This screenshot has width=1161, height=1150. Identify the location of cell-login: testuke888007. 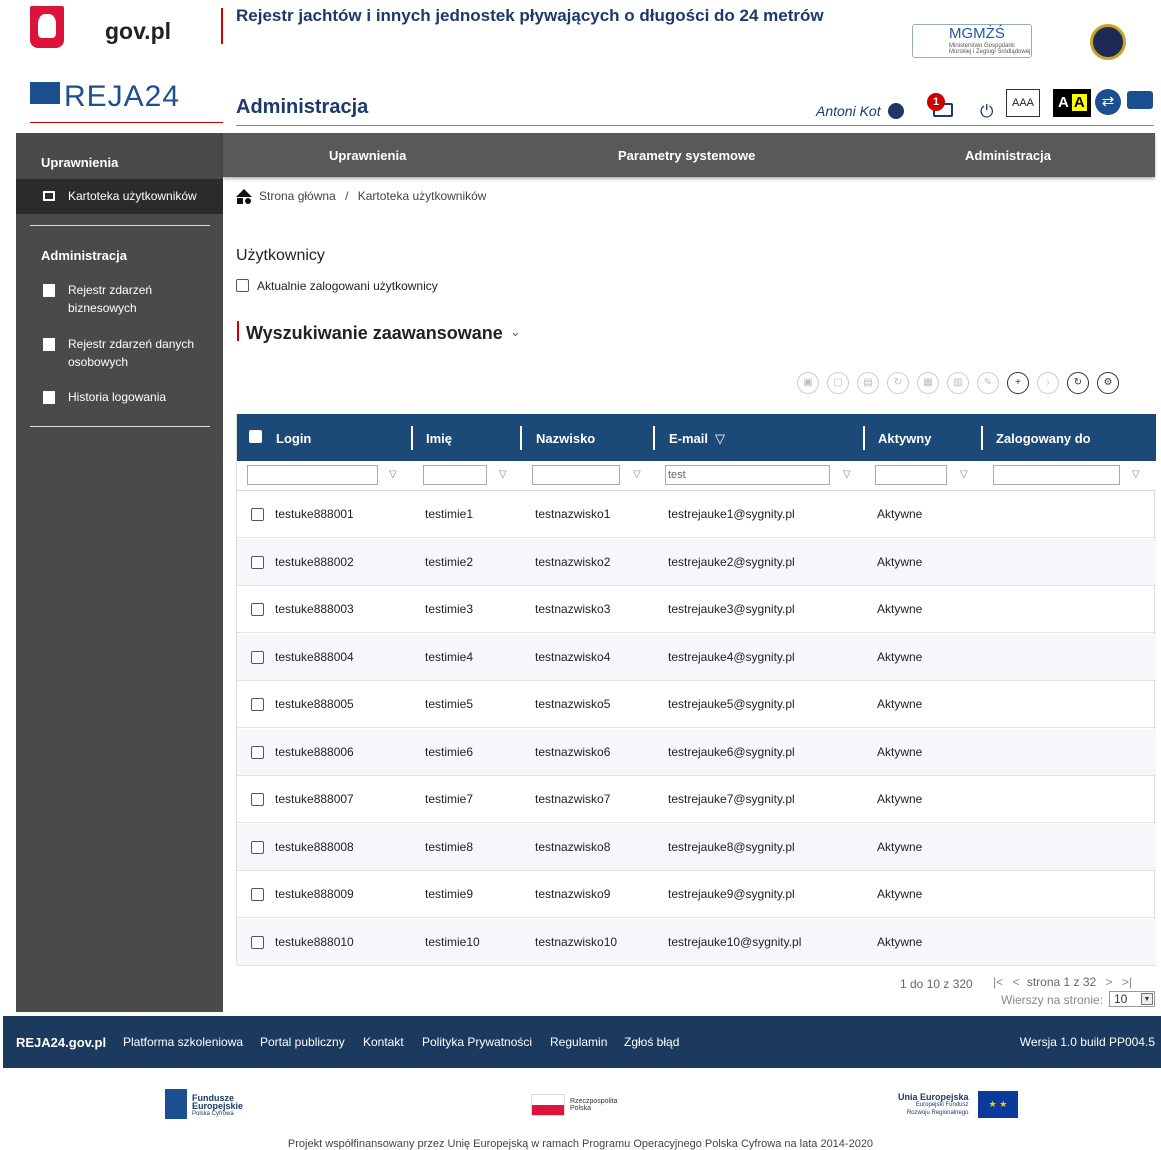
(314, 799).